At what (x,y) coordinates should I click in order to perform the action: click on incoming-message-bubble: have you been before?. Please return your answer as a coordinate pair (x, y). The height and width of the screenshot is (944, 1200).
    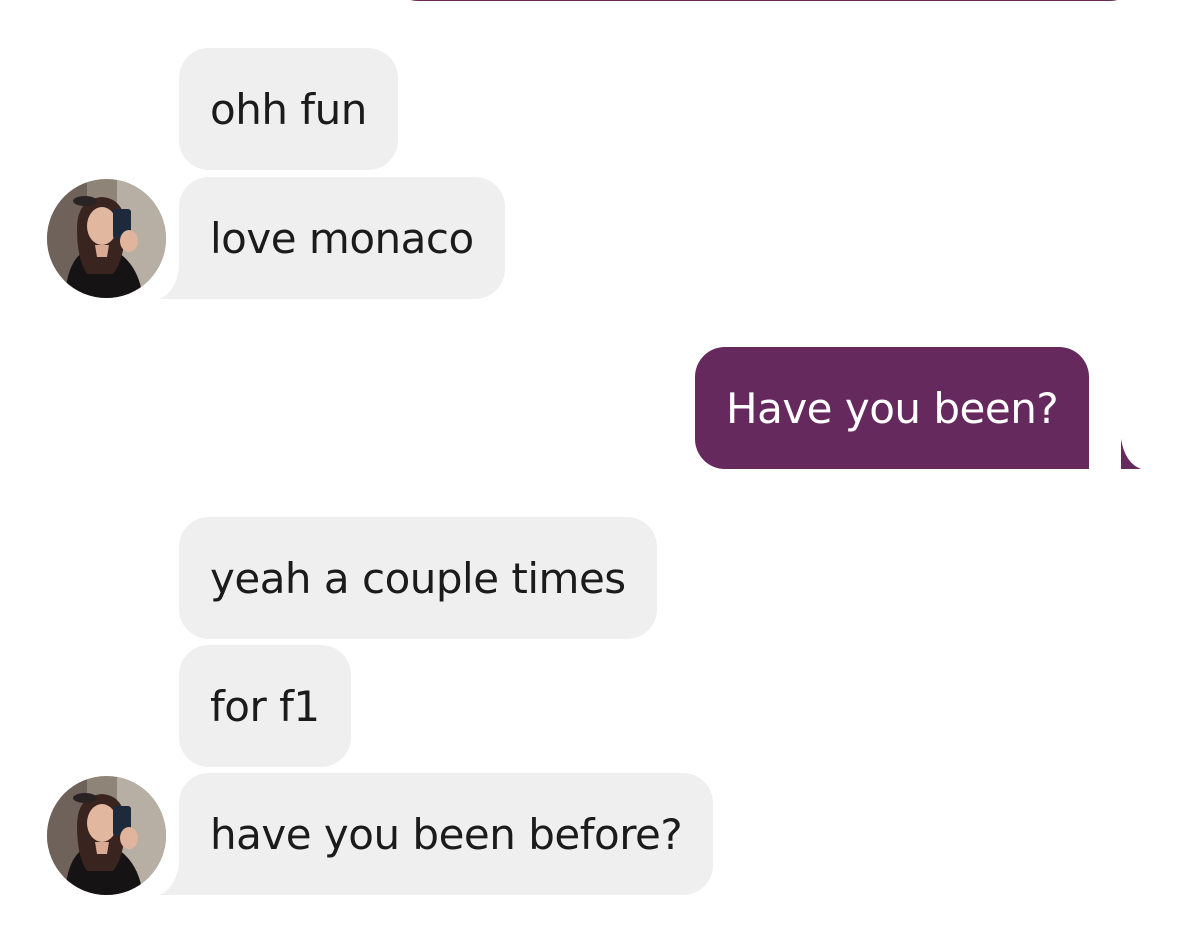
    Looking at the image, I should click on (446, 834).